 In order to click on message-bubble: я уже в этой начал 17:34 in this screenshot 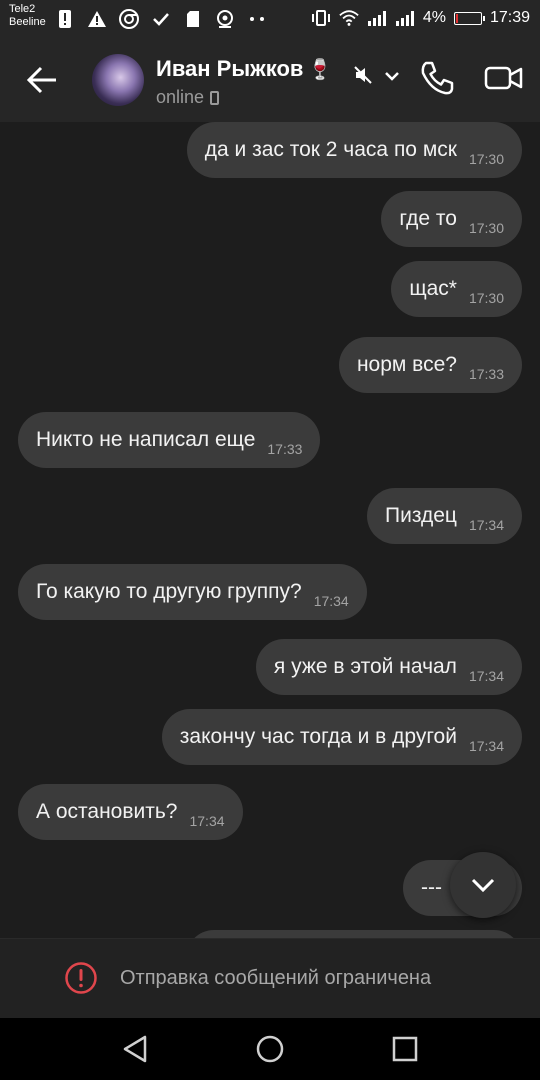, I will do `click(388, 667)`.